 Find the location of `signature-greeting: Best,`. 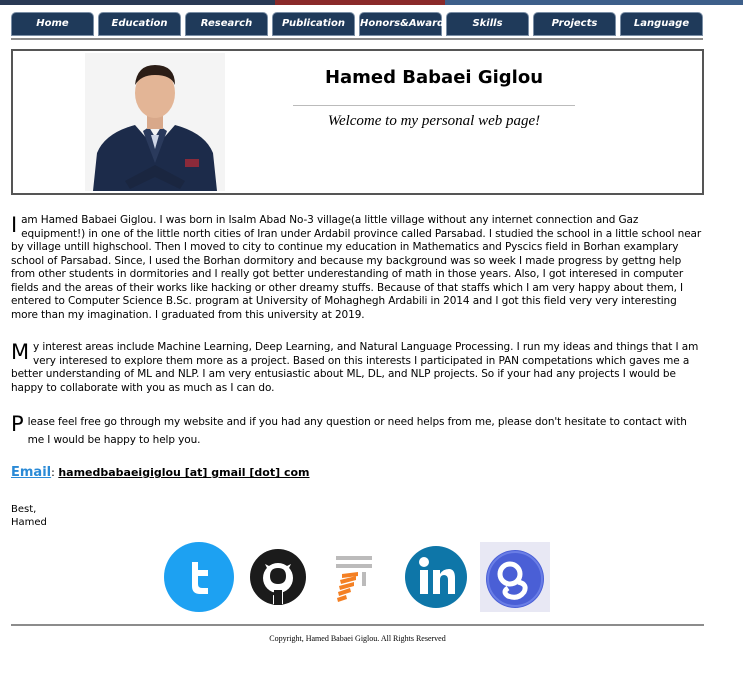

signature-greeting: Best, is located at coordinates (24, 509).